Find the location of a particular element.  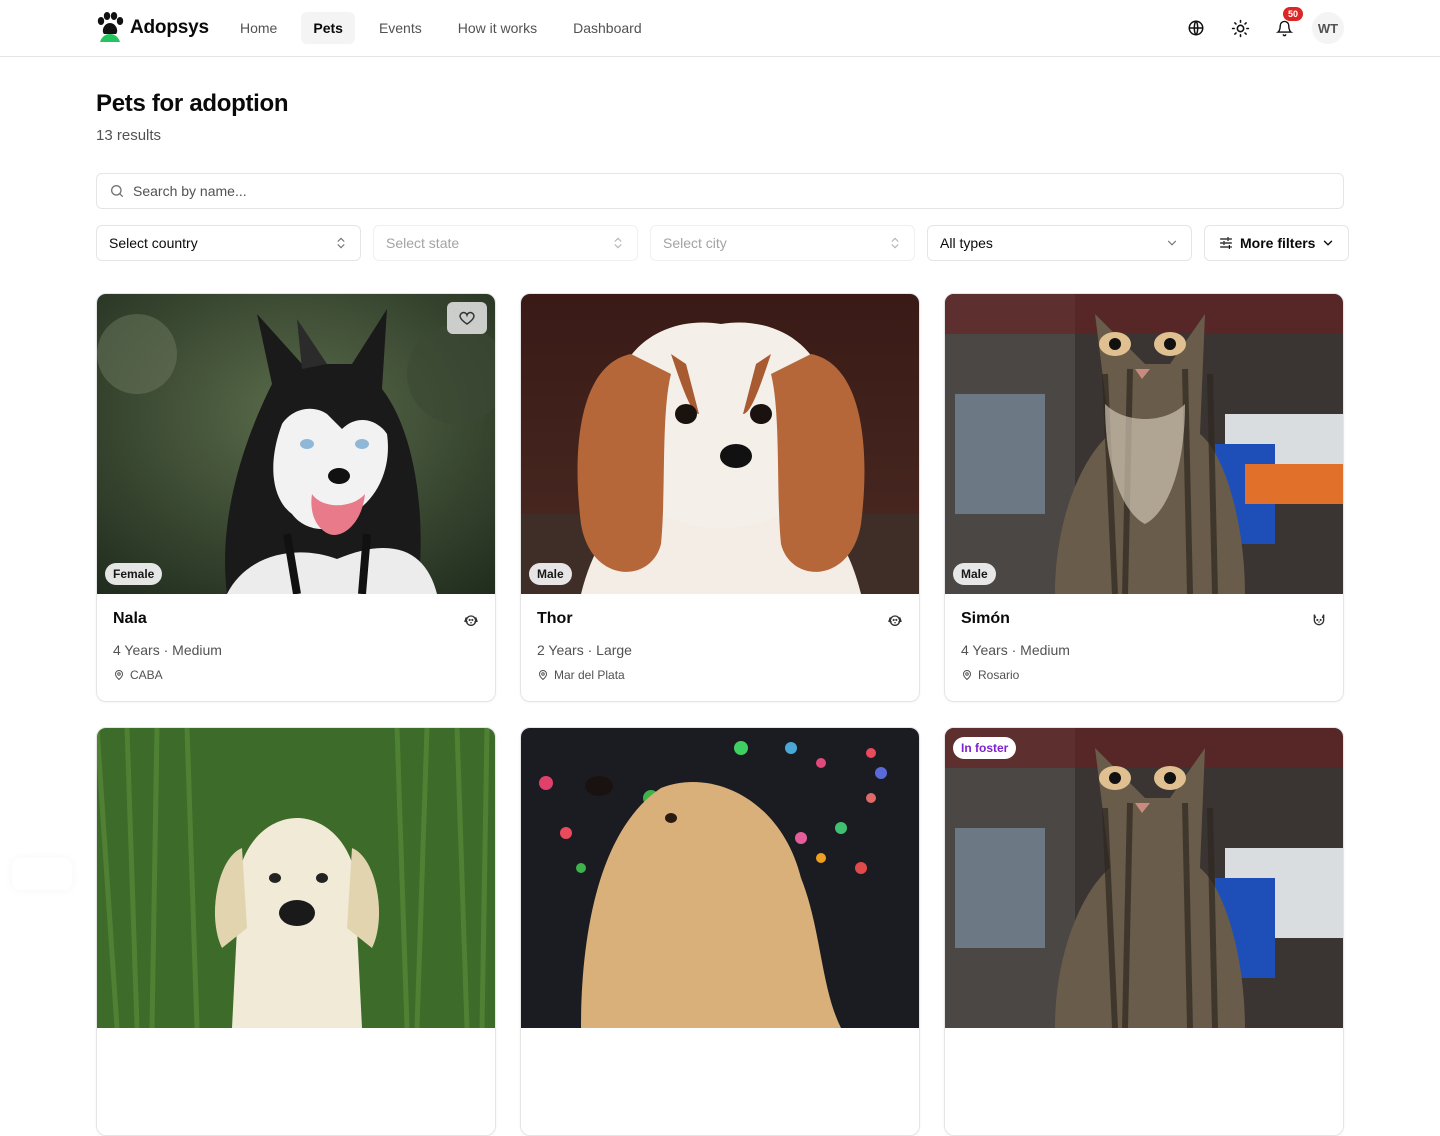

search-input is located at coordinates (723, 191).